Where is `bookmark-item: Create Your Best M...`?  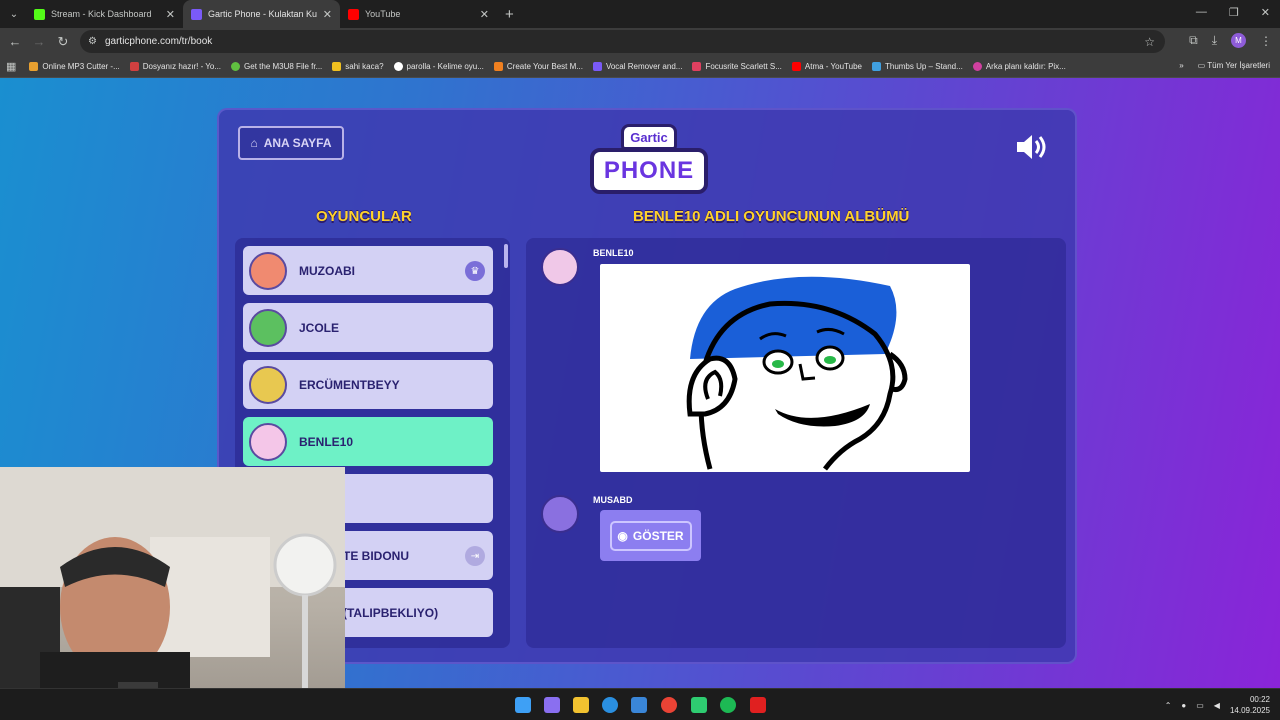
bookmark-item: Create Your Best M... is located at coordinates (538, 66).